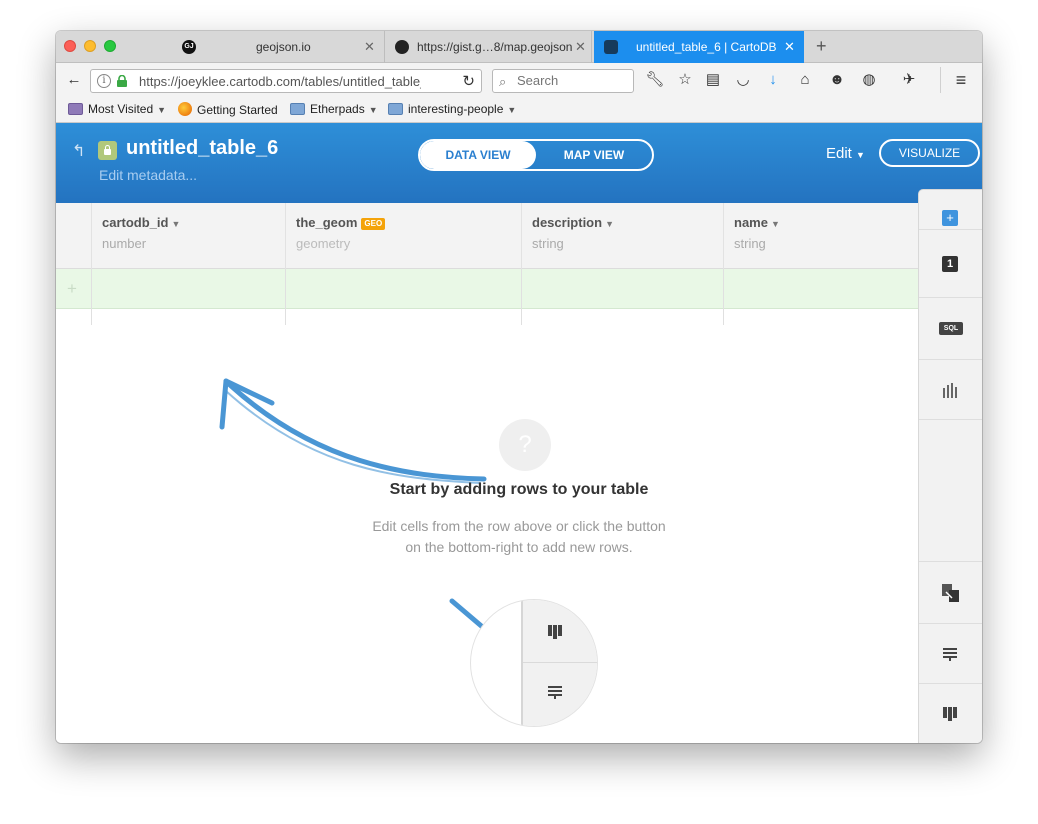 The height and width of the screenshot is (824, 1038). I want to click on add-row-icon, so click(555, 692).